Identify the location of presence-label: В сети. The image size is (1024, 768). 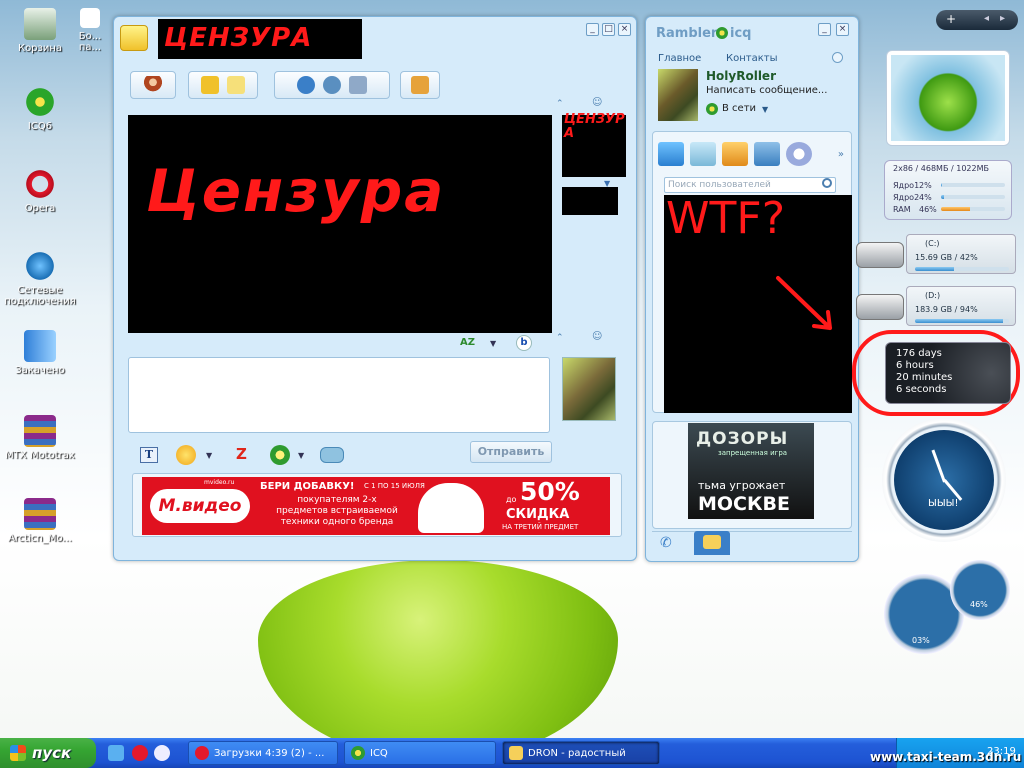
(739, 108).